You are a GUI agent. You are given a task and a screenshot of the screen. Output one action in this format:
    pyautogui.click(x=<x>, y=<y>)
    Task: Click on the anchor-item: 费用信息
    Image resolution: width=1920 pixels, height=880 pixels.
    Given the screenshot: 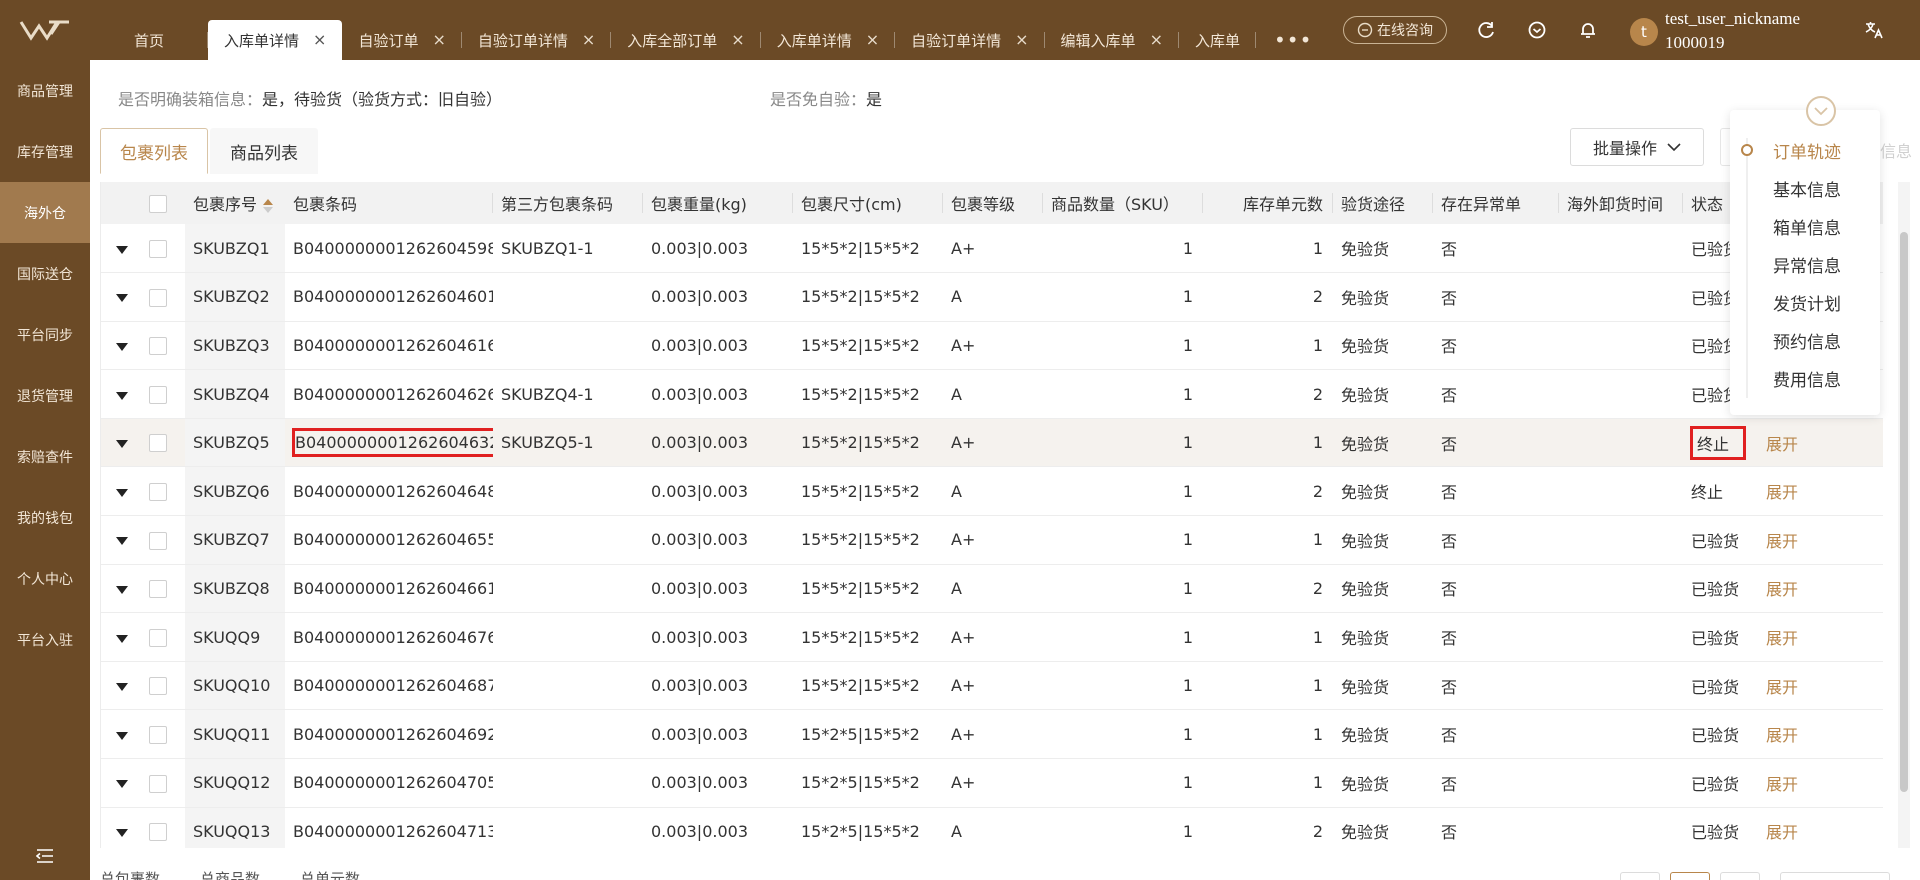 What is the action you would take?
    pyautogui.click(x=1807, y=378)
    